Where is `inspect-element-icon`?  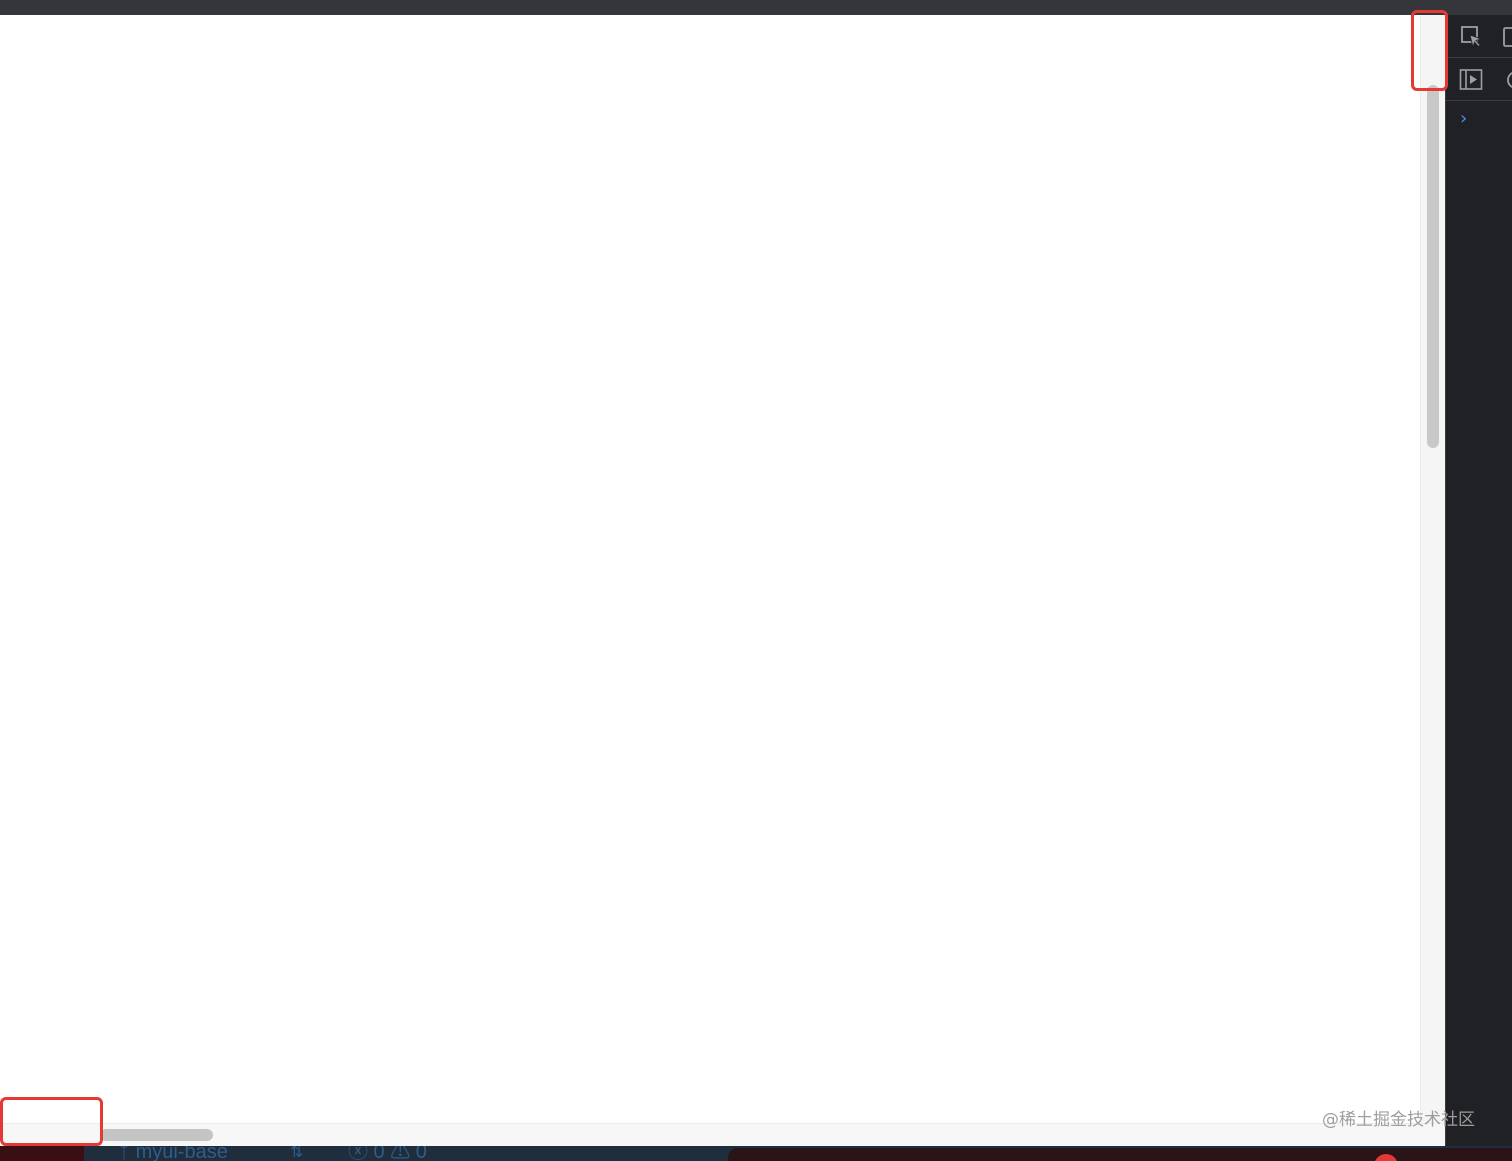 inspect-element-icon is located at coordinates (1472, 37).